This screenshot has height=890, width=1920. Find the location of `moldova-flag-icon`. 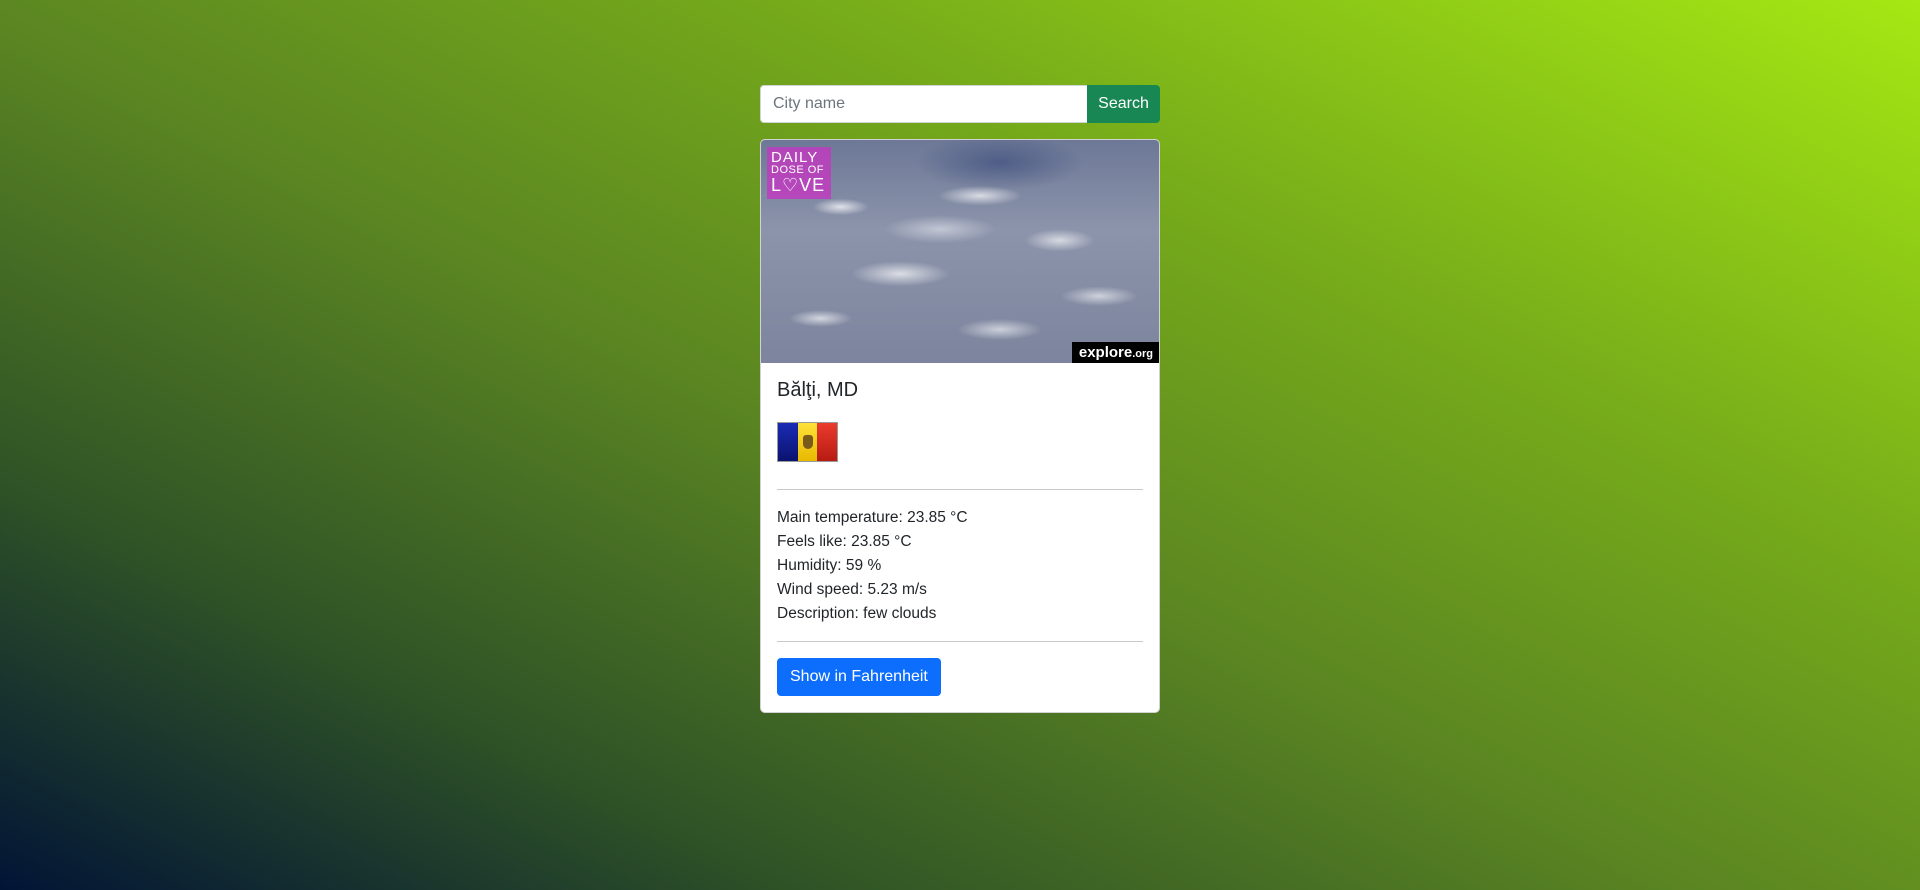

moldova-flag-icon is located at coordinates (807, 442).